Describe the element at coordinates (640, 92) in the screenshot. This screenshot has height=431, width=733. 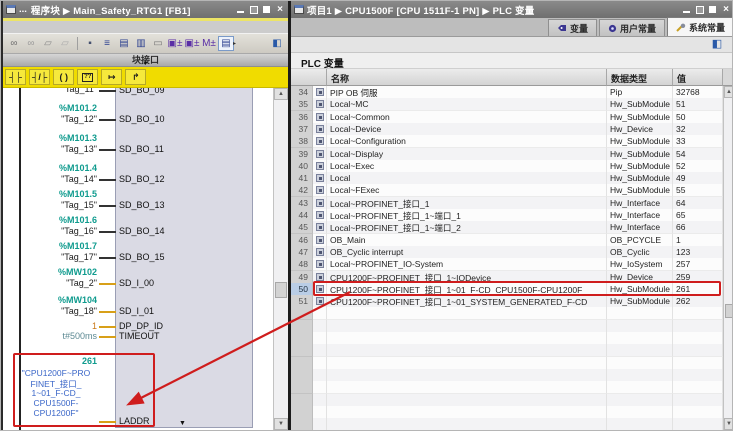
I see `constant-datatype: Pip` at that location.